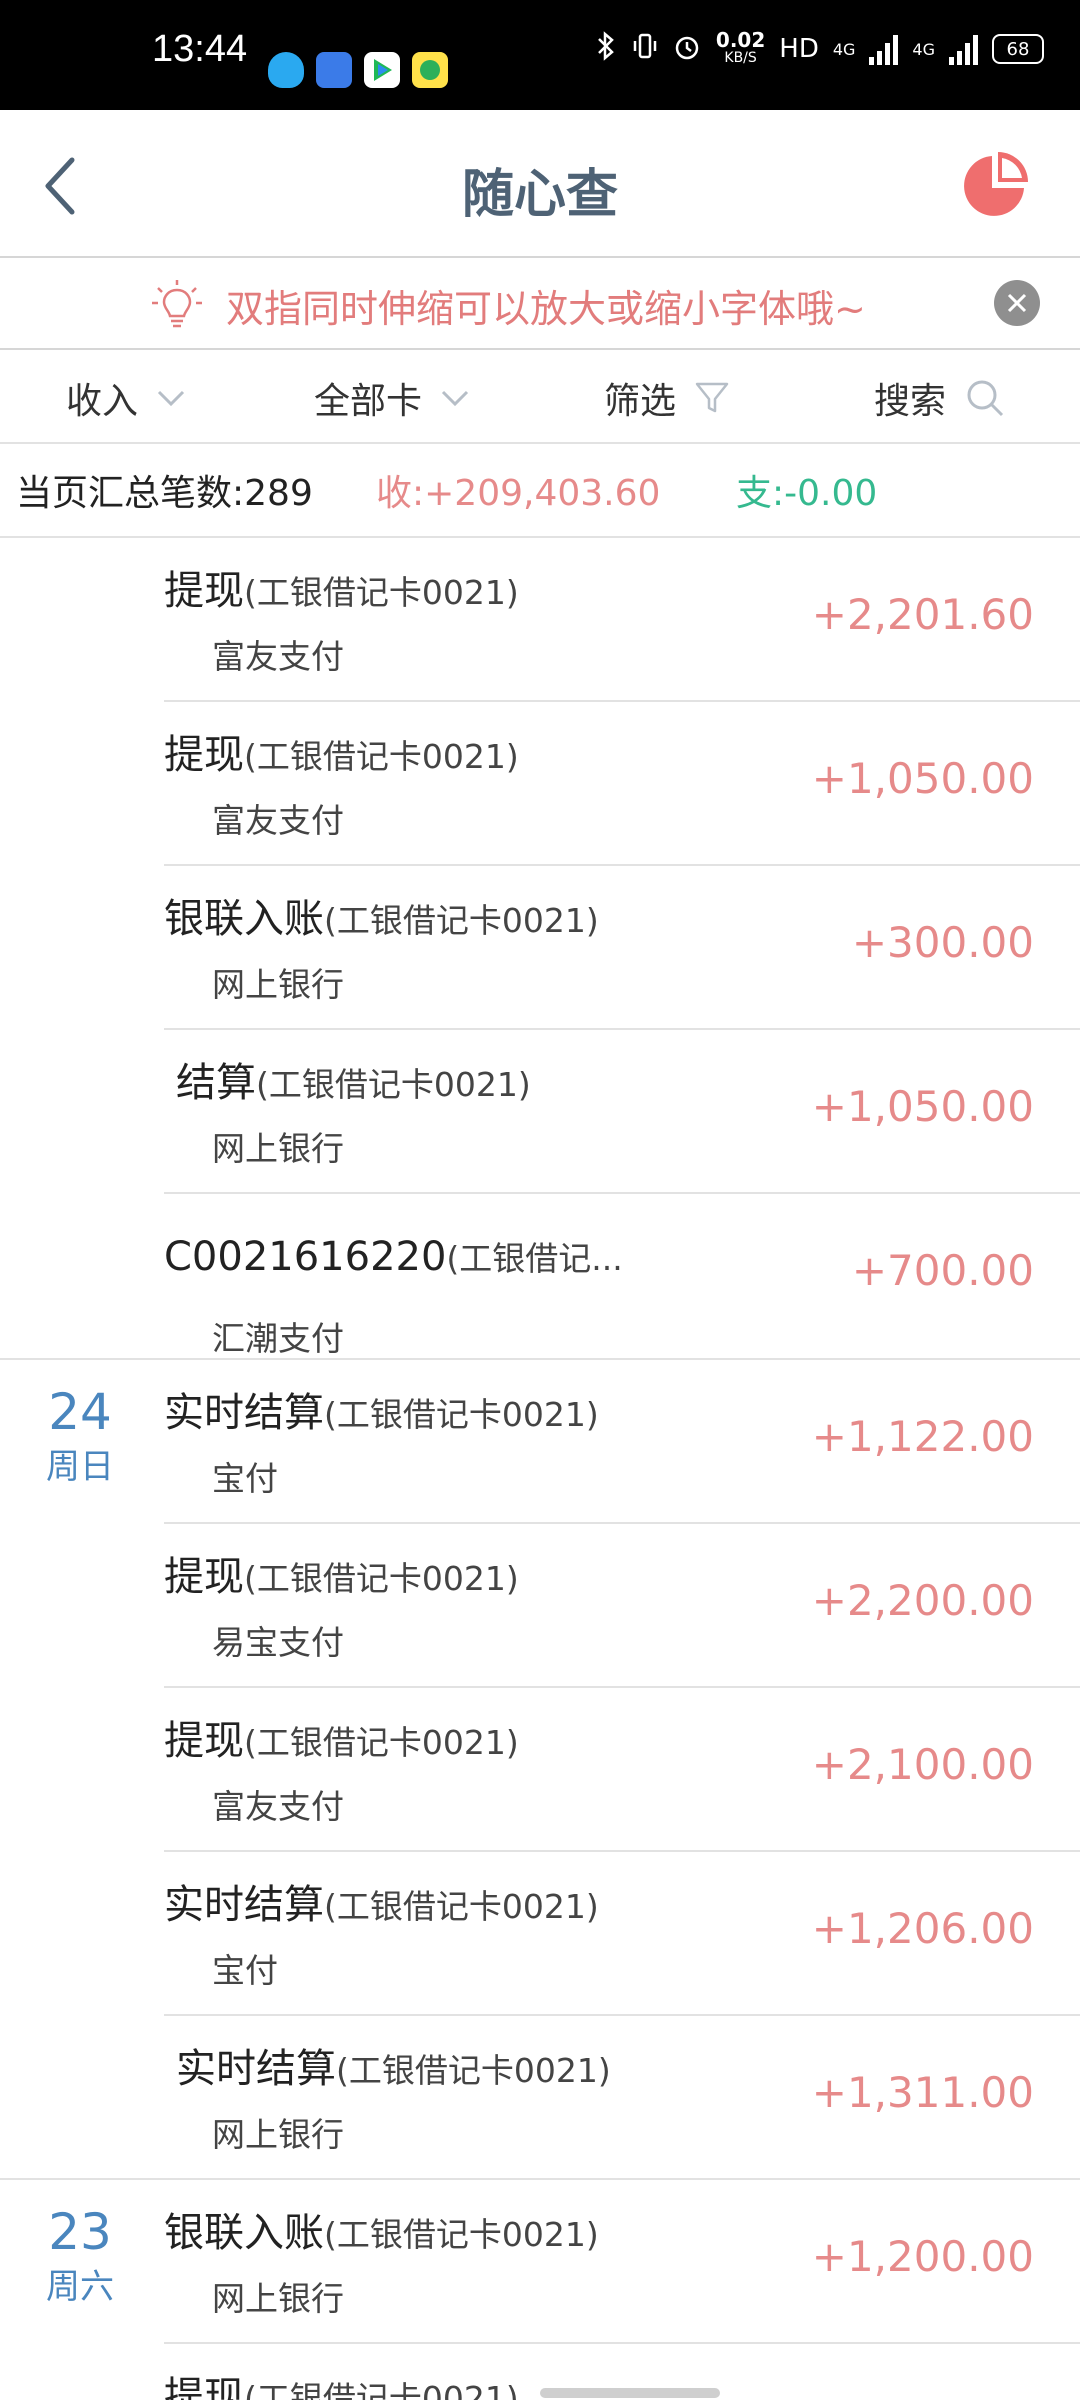 This screenshot has width=1080, height=2400. What do you see at coordinates (910, 401) in the screenshot?
I see `search-label: 搜索` at bounding box center [910, 401].